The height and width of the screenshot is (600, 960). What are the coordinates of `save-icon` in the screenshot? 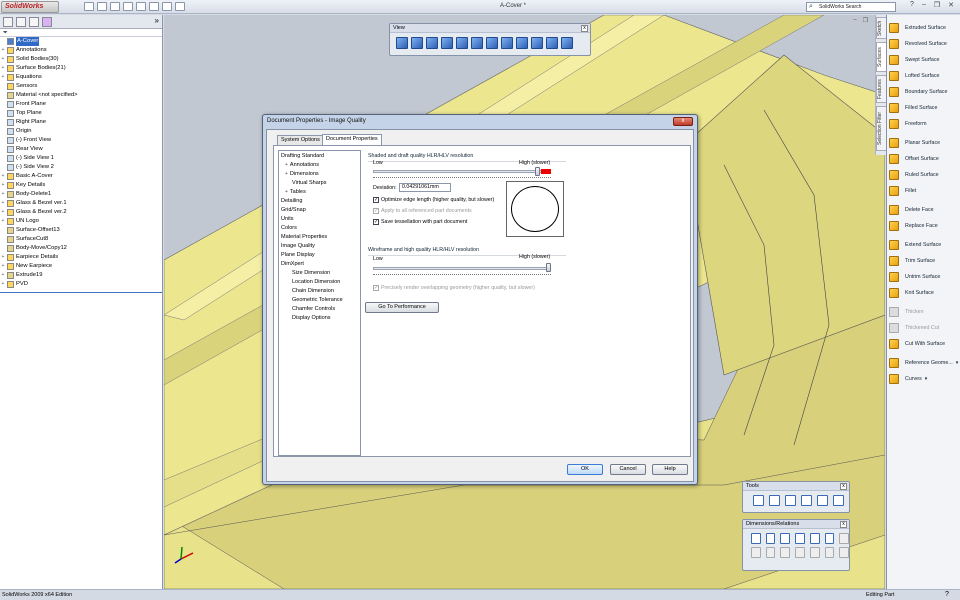 It's located at (115, 6).